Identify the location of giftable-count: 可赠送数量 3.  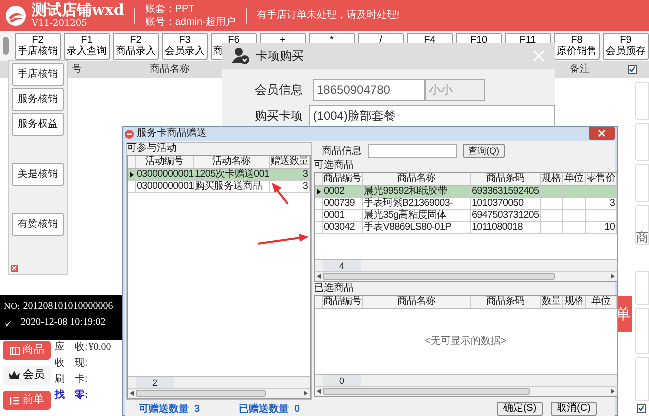
(170, 409).